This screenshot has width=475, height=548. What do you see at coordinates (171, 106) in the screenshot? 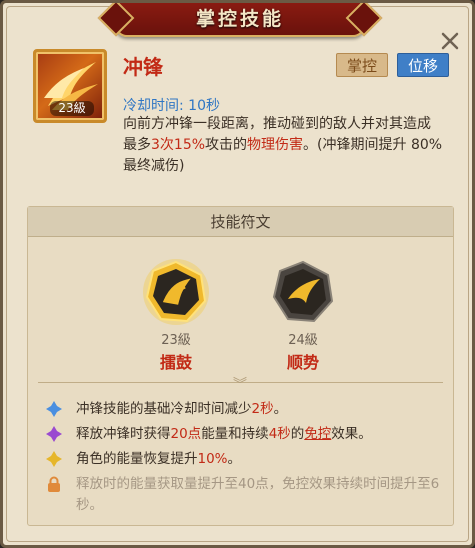
I see `cooldown-text: 冷却时间: 10秒` at bounding box center [171, 106].